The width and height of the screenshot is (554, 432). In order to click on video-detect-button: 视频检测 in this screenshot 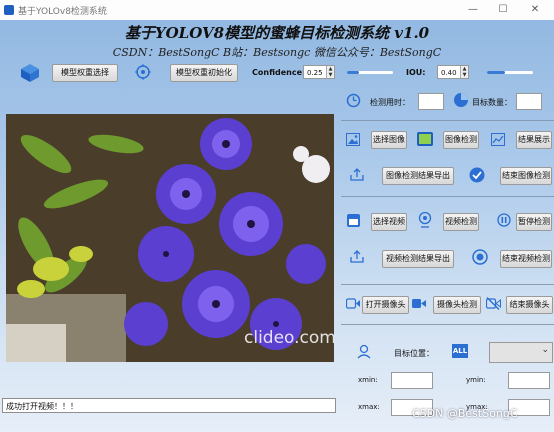, I will do `click(461, 222)`.